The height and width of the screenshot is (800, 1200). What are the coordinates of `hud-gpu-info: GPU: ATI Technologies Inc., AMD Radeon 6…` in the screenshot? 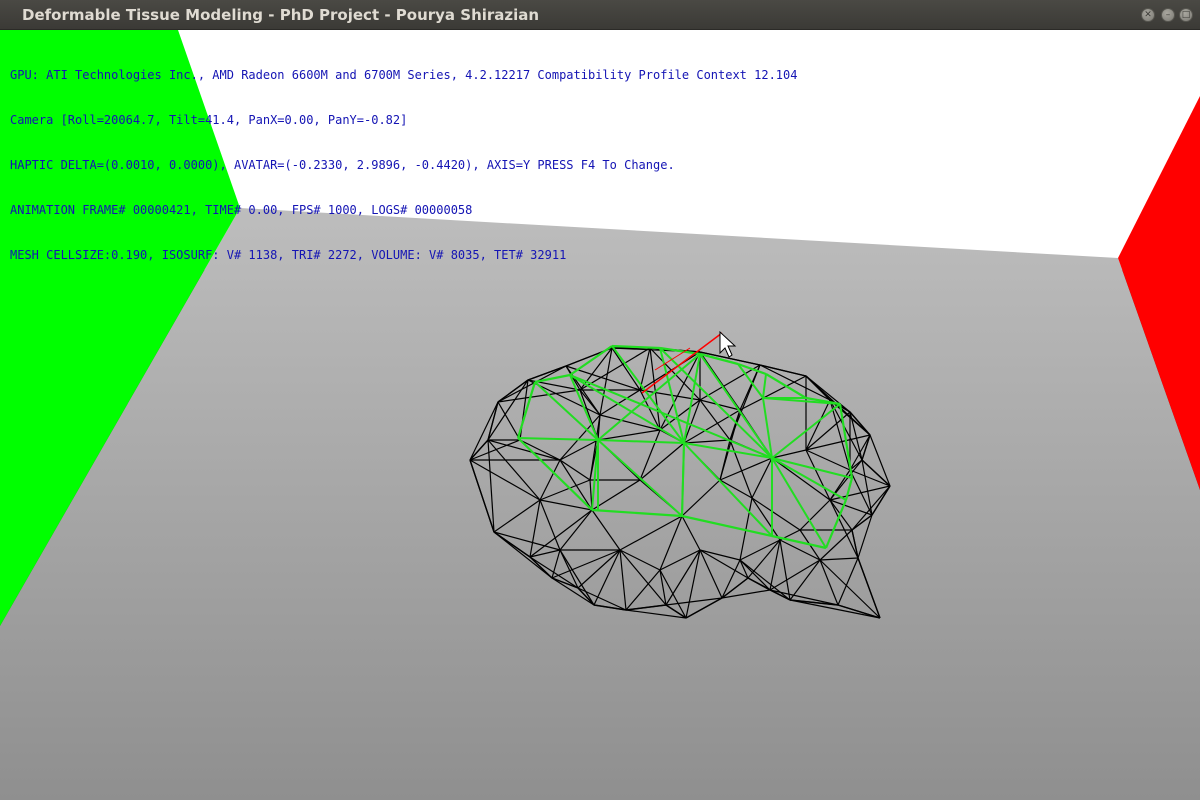 It's located at (404, 75).